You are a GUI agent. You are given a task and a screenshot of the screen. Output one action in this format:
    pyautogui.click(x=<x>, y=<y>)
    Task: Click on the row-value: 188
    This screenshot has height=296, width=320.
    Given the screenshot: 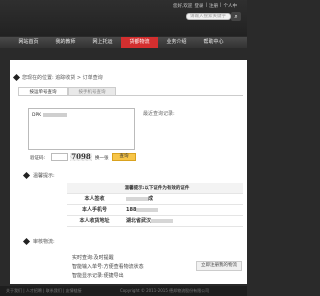 What is the action you would take?
    pyautogui.click(x=182, y=210)
    